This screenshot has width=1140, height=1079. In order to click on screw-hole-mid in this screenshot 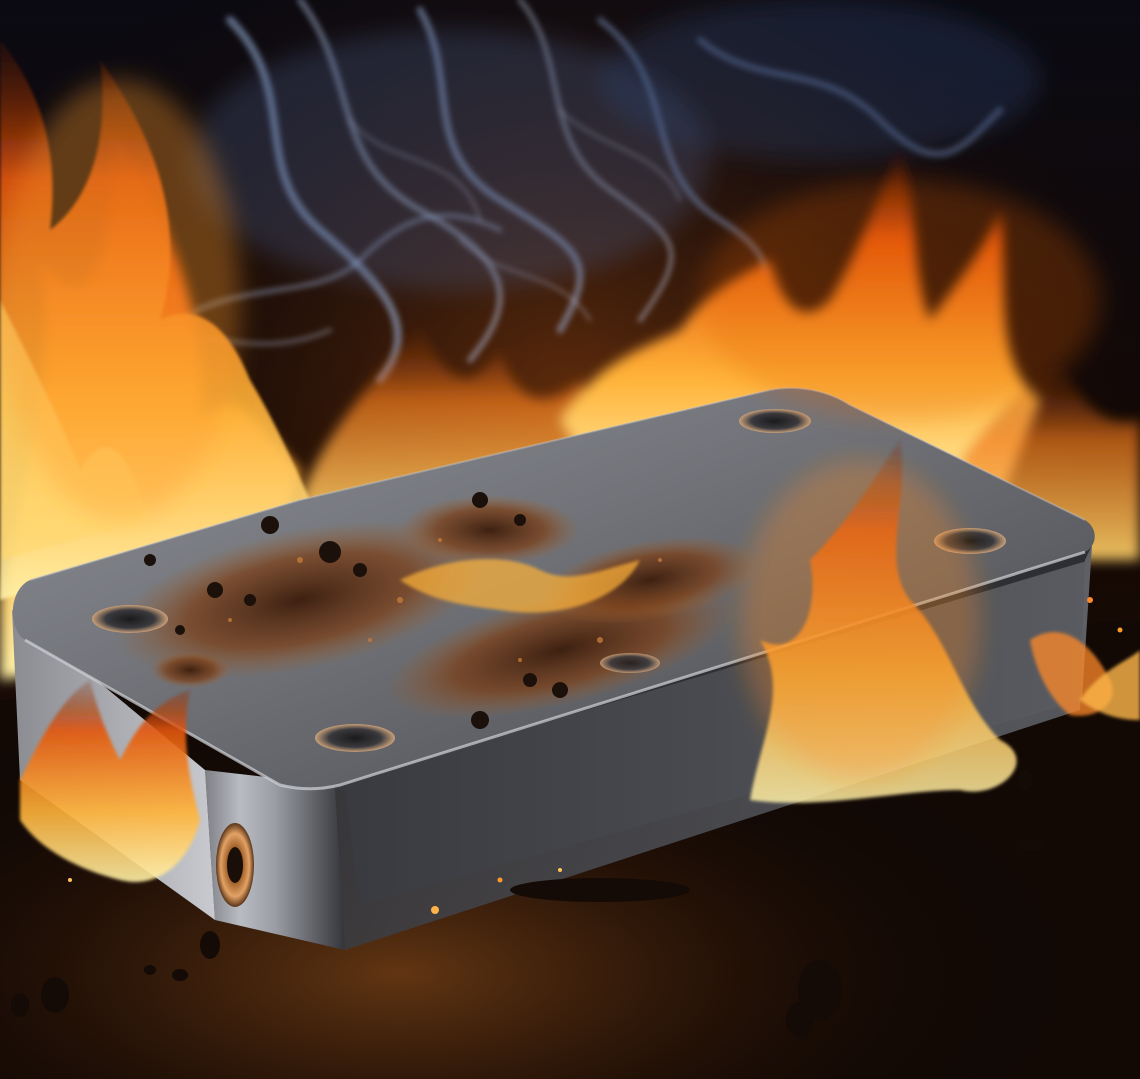, I will do `click(630, 663)`.